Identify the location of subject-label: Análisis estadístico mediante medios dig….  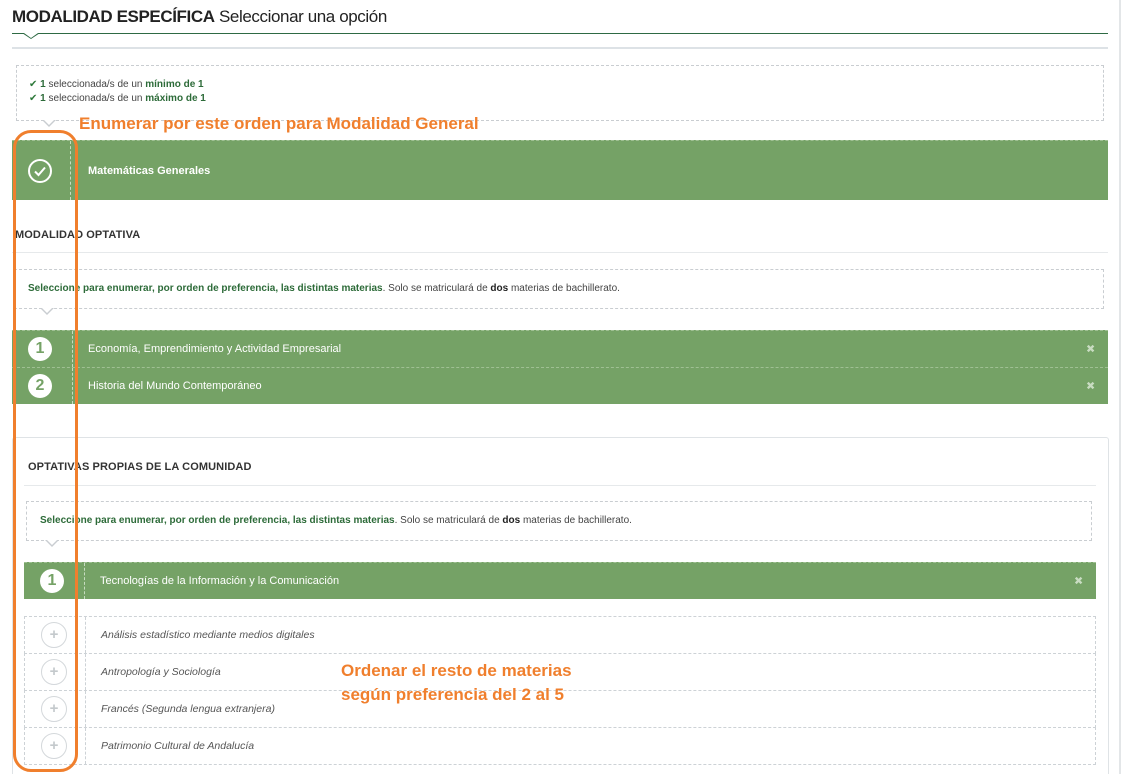
(208, 635).